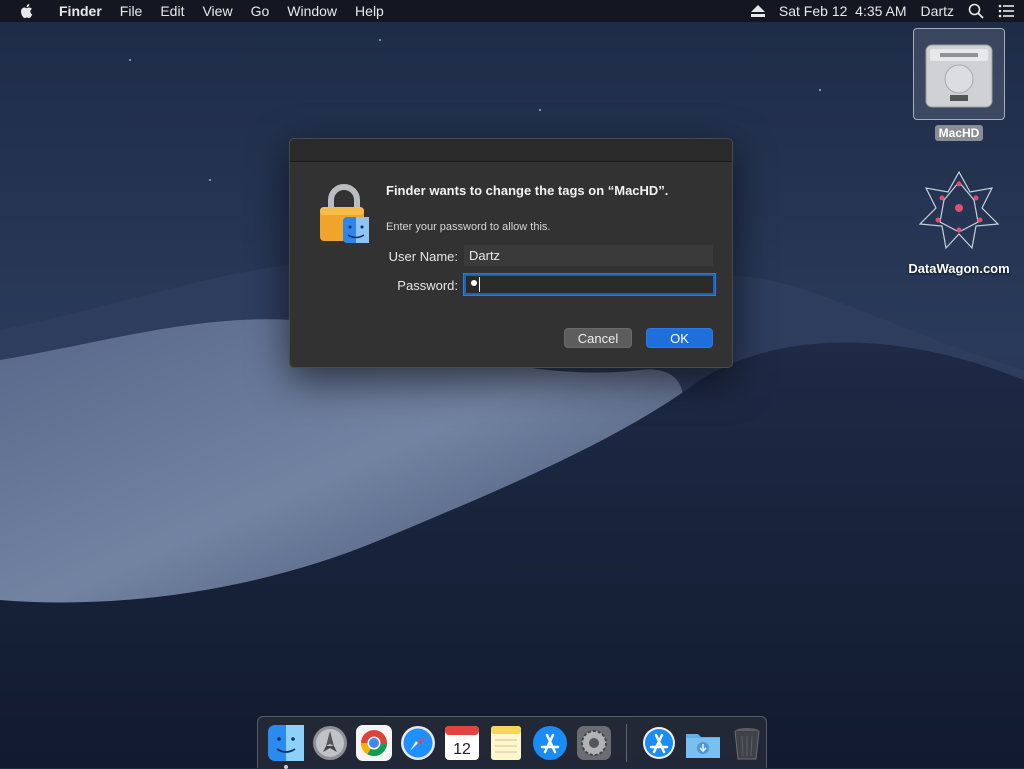  I want to click on calendar-icon: 12, so click(462, 742).